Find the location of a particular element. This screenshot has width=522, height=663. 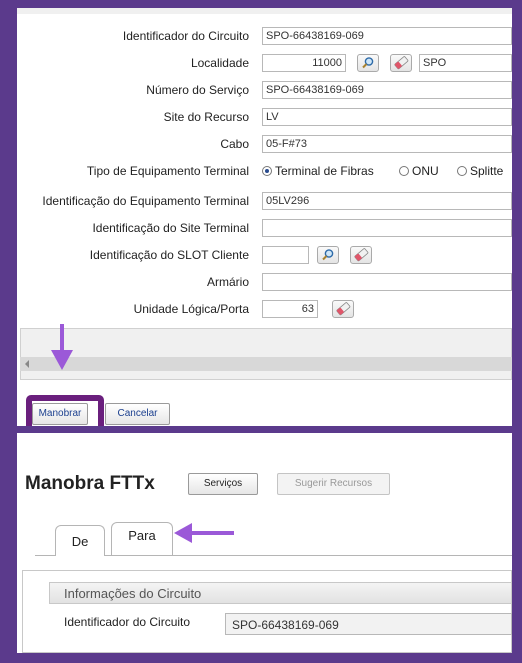

identificacao-site-input is located at coordinates (387, 228).